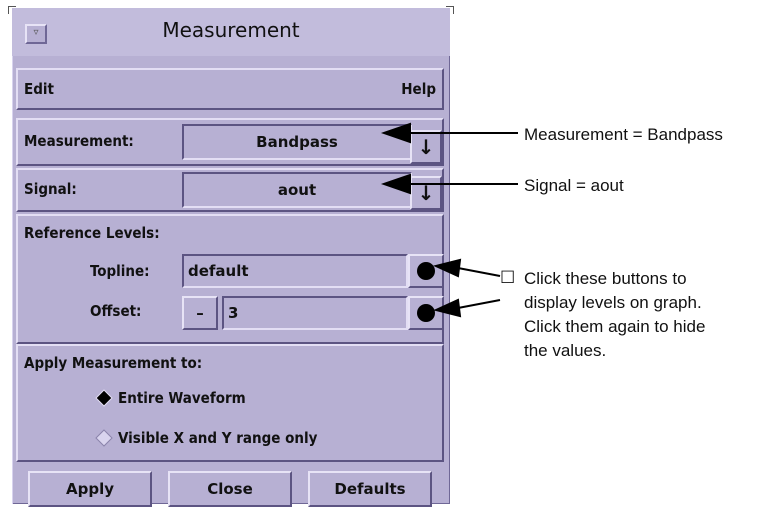  I want to click on topline-toggle-button, so click(426, 271).